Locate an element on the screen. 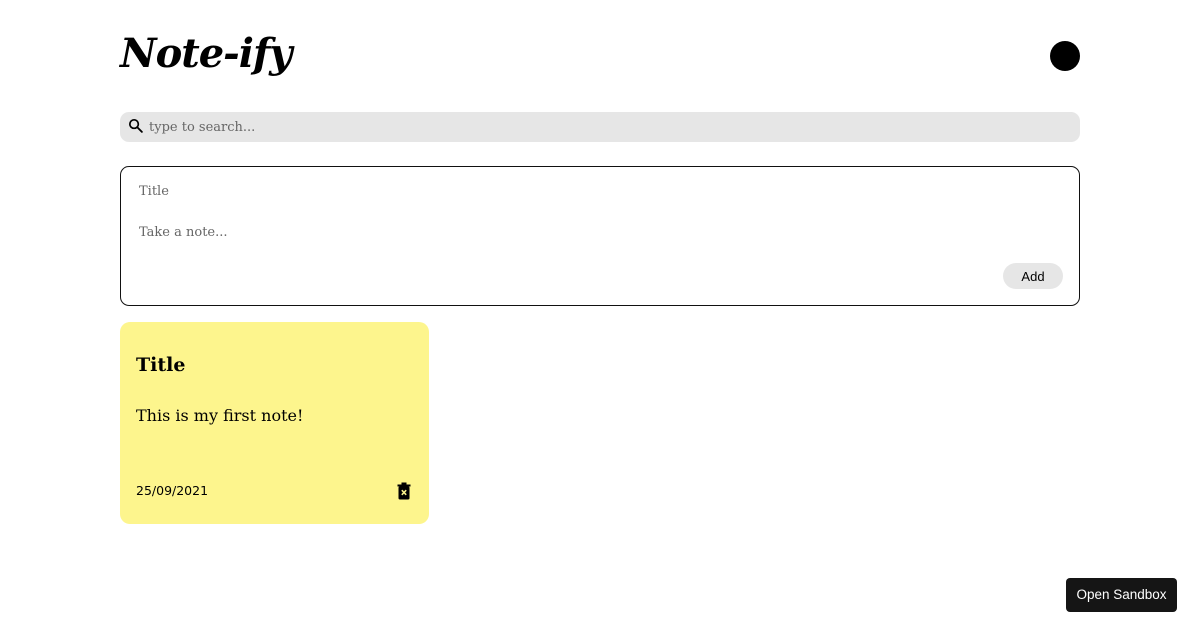 This screenshot has height=630, width=1200. note-title: Title is located at coordinates (161, 365).